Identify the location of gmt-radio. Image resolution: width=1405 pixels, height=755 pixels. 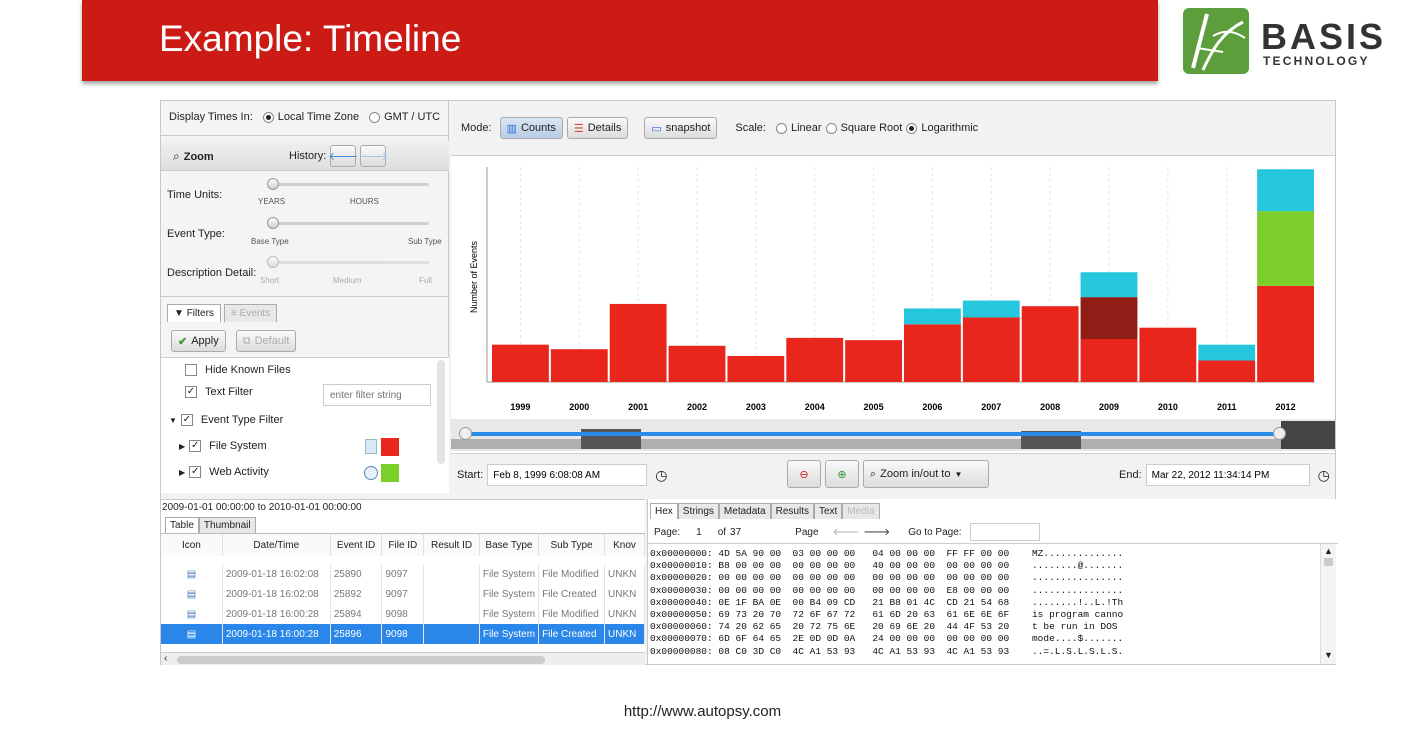
(375, 117).